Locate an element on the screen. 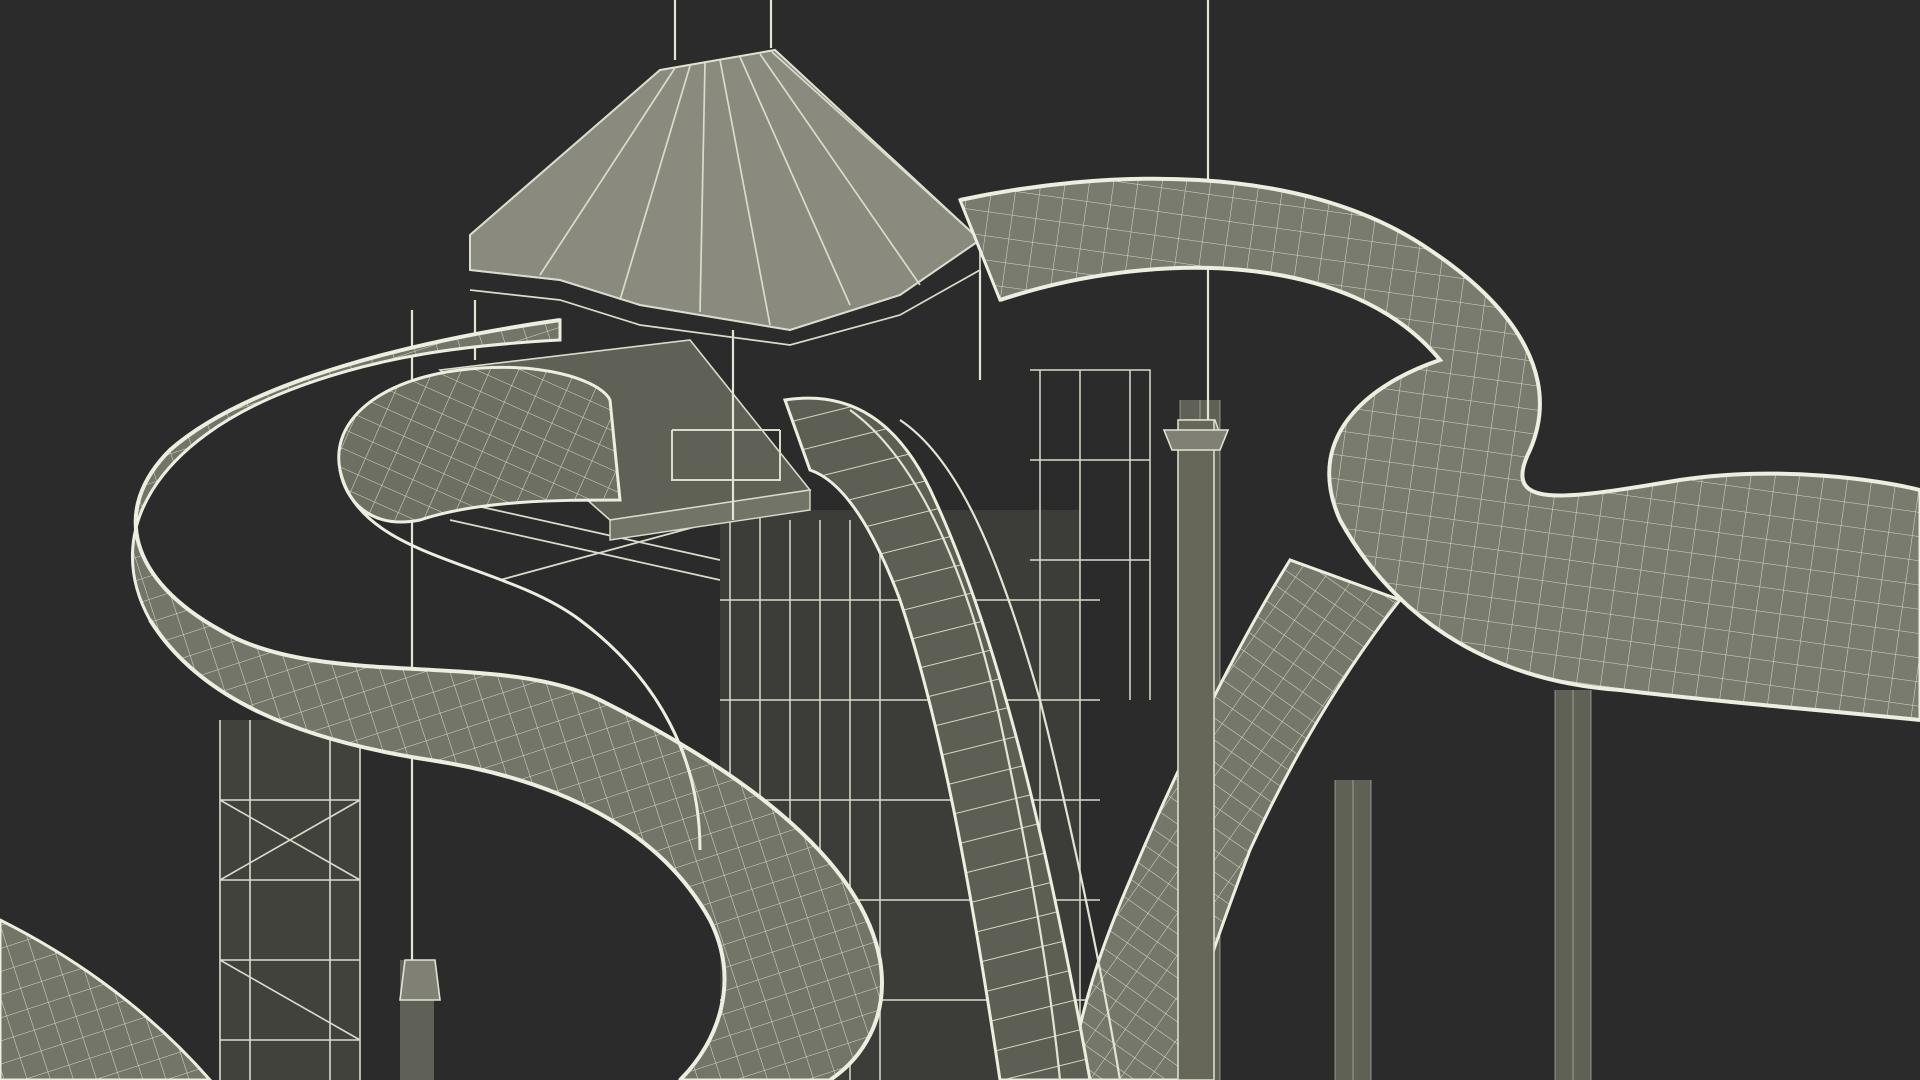  tower-frame-left-fill is located at coordinates (290, 900).